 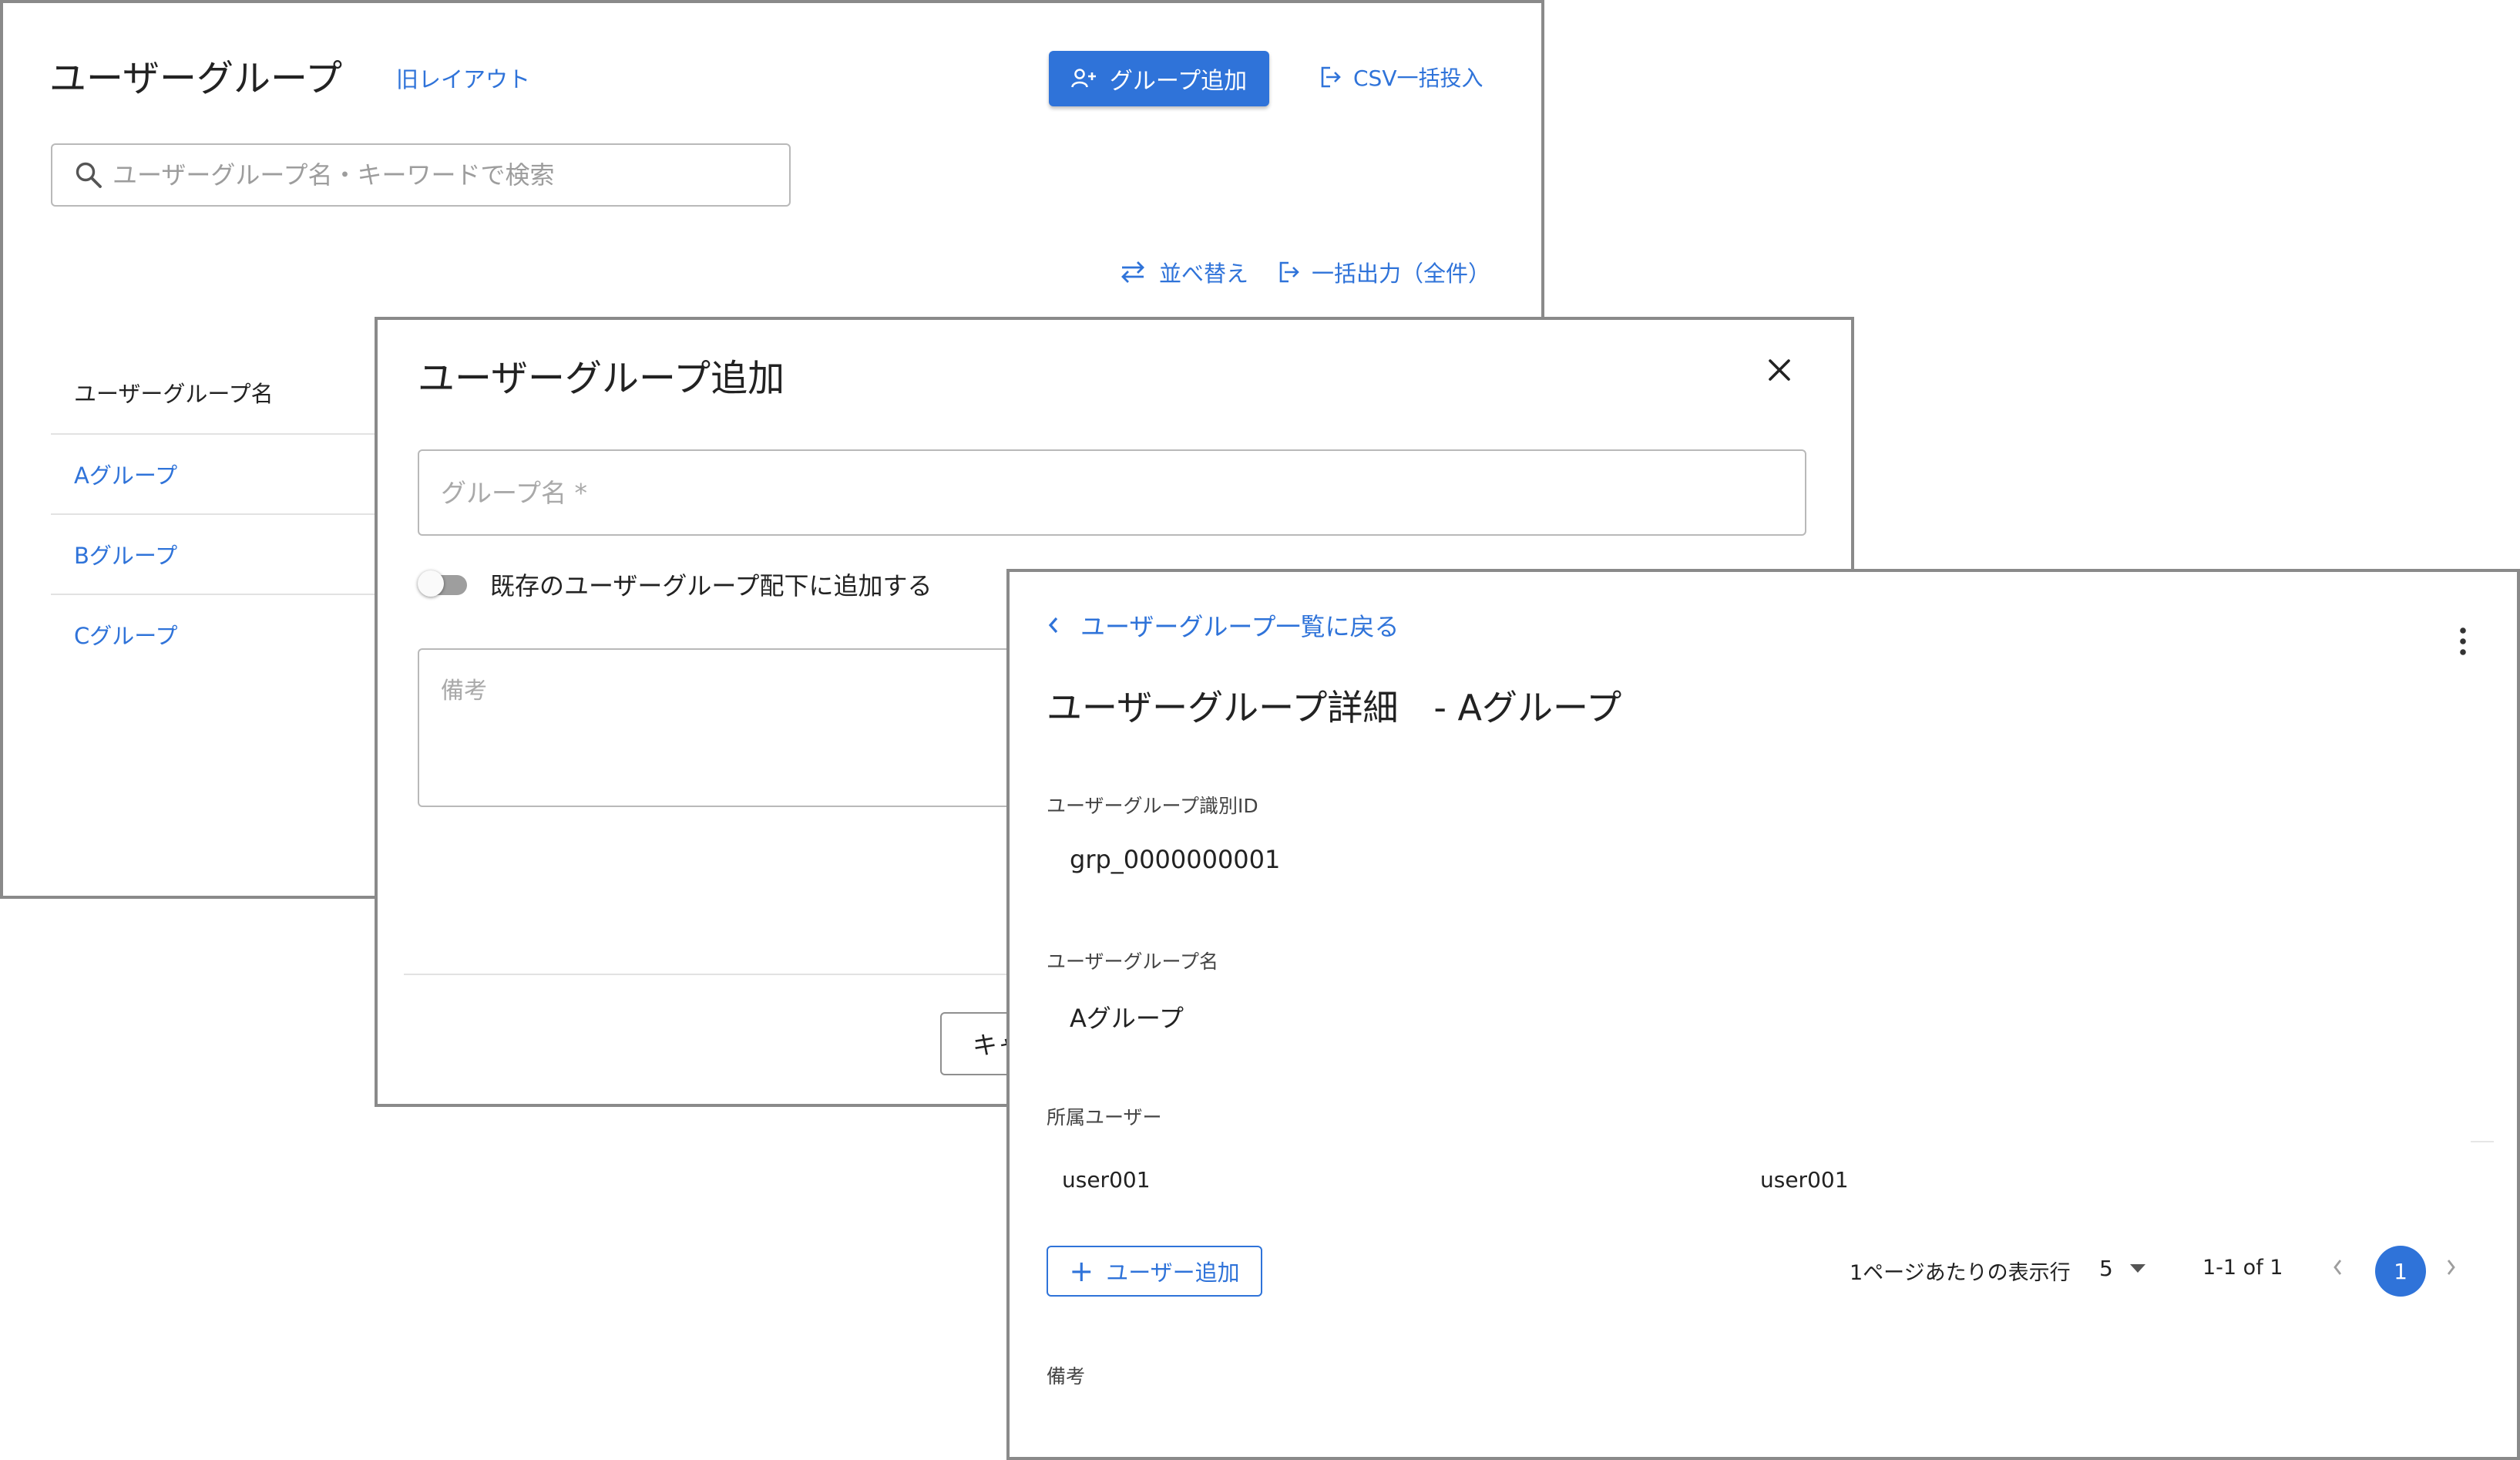 I want to click on csv-import-button: CSV一括投入, so click(x=1401, y=77).